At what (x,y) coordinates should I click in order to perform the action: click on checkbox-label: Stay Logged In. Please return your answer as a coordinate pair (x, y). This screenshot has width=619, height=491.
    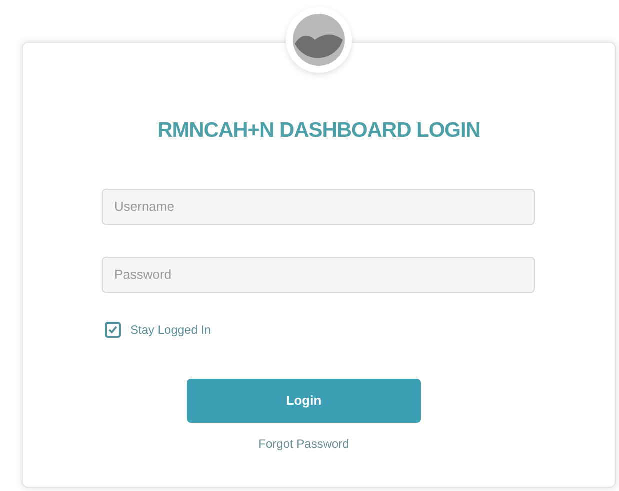
    Looking at the image, I should click on (171, 330).